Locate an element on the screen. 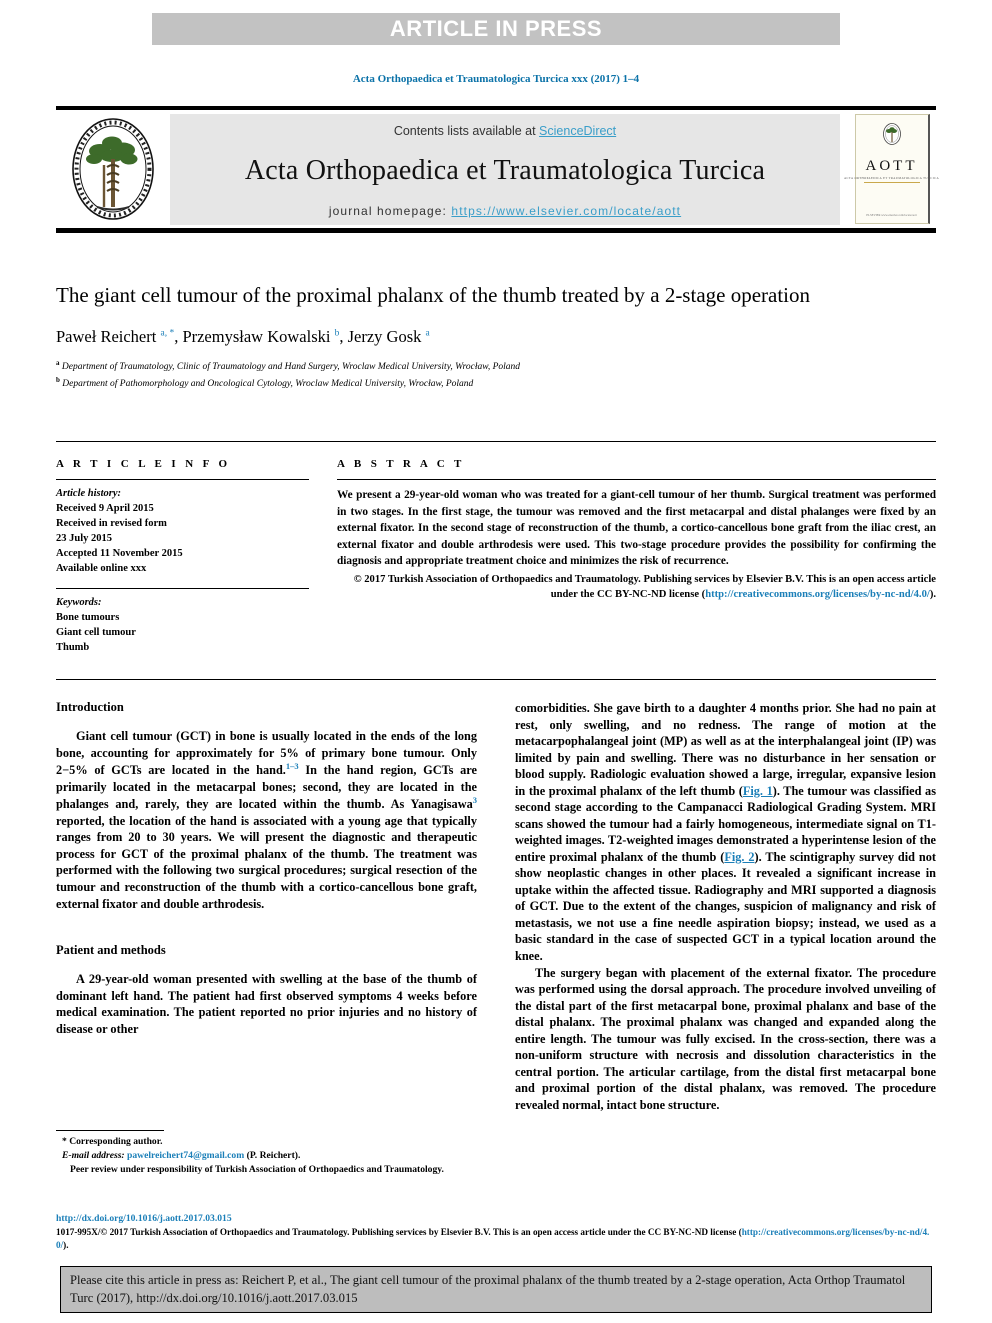 The height and width of the screenshot is (1323, 992). keywords-label: Keywords: is located at coordinates (79, 603).